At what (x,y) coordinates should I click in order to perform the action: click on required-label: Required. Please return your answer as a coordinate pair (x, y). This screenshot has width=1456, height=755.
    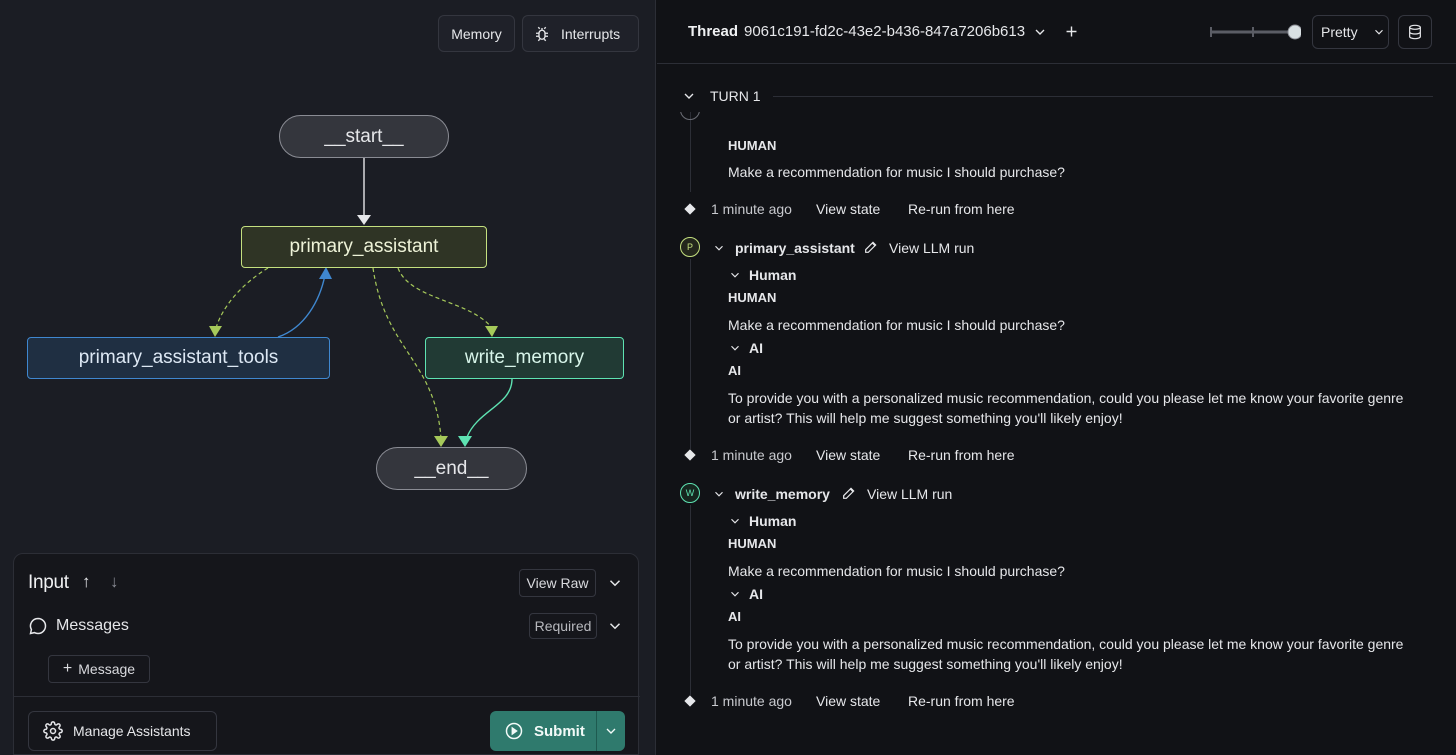
    Looking at the image, I should click on (563, 626).